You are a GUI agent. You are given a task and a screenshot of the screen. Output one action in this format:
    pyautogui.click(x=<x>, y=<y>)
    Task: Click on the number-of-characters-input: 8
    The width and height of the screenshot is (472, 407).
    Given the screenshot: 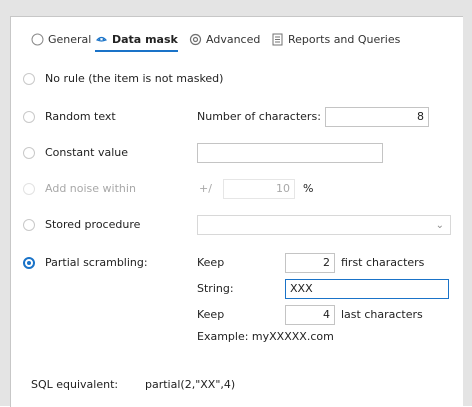 What is the action you would take?
    pyautogui.click(x=377, y=117)
    